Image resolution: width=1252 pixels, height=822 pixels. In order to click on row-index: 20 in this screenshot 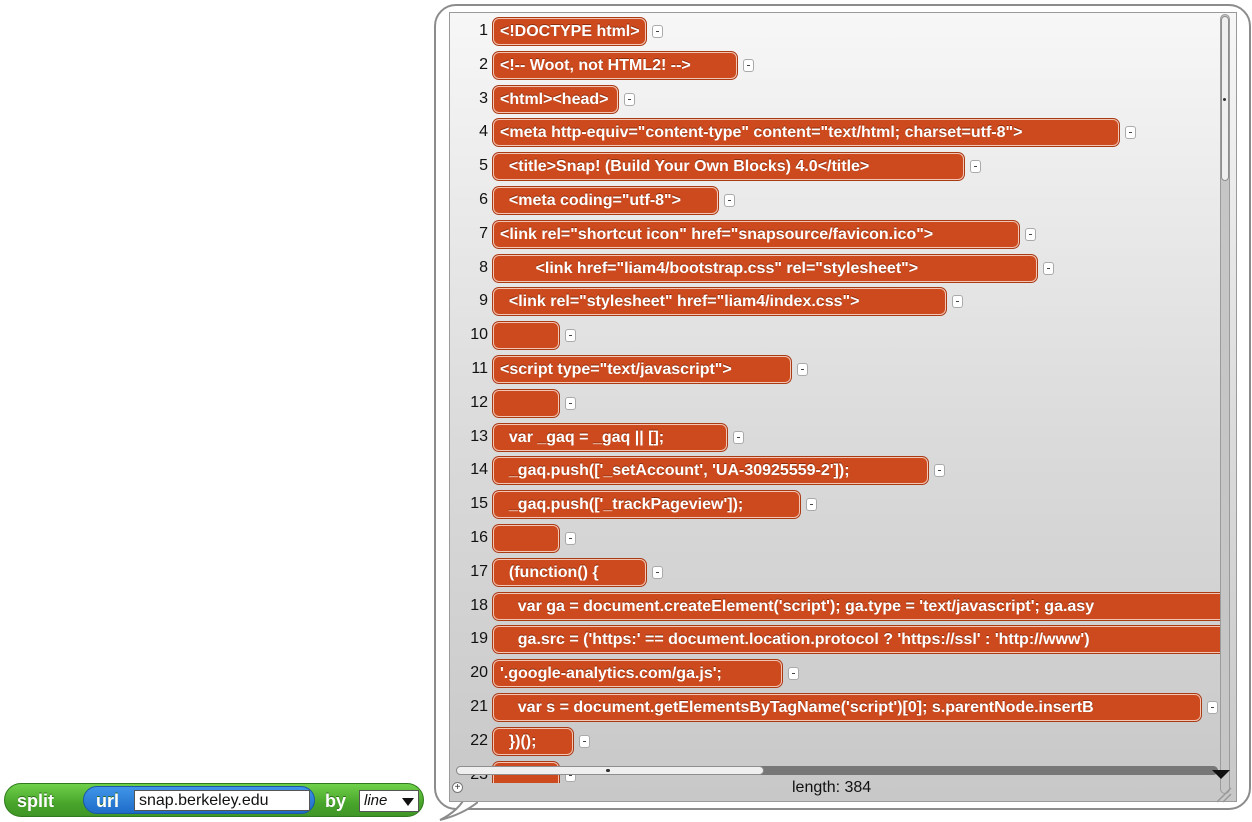, I will do `click(479, 673)`.